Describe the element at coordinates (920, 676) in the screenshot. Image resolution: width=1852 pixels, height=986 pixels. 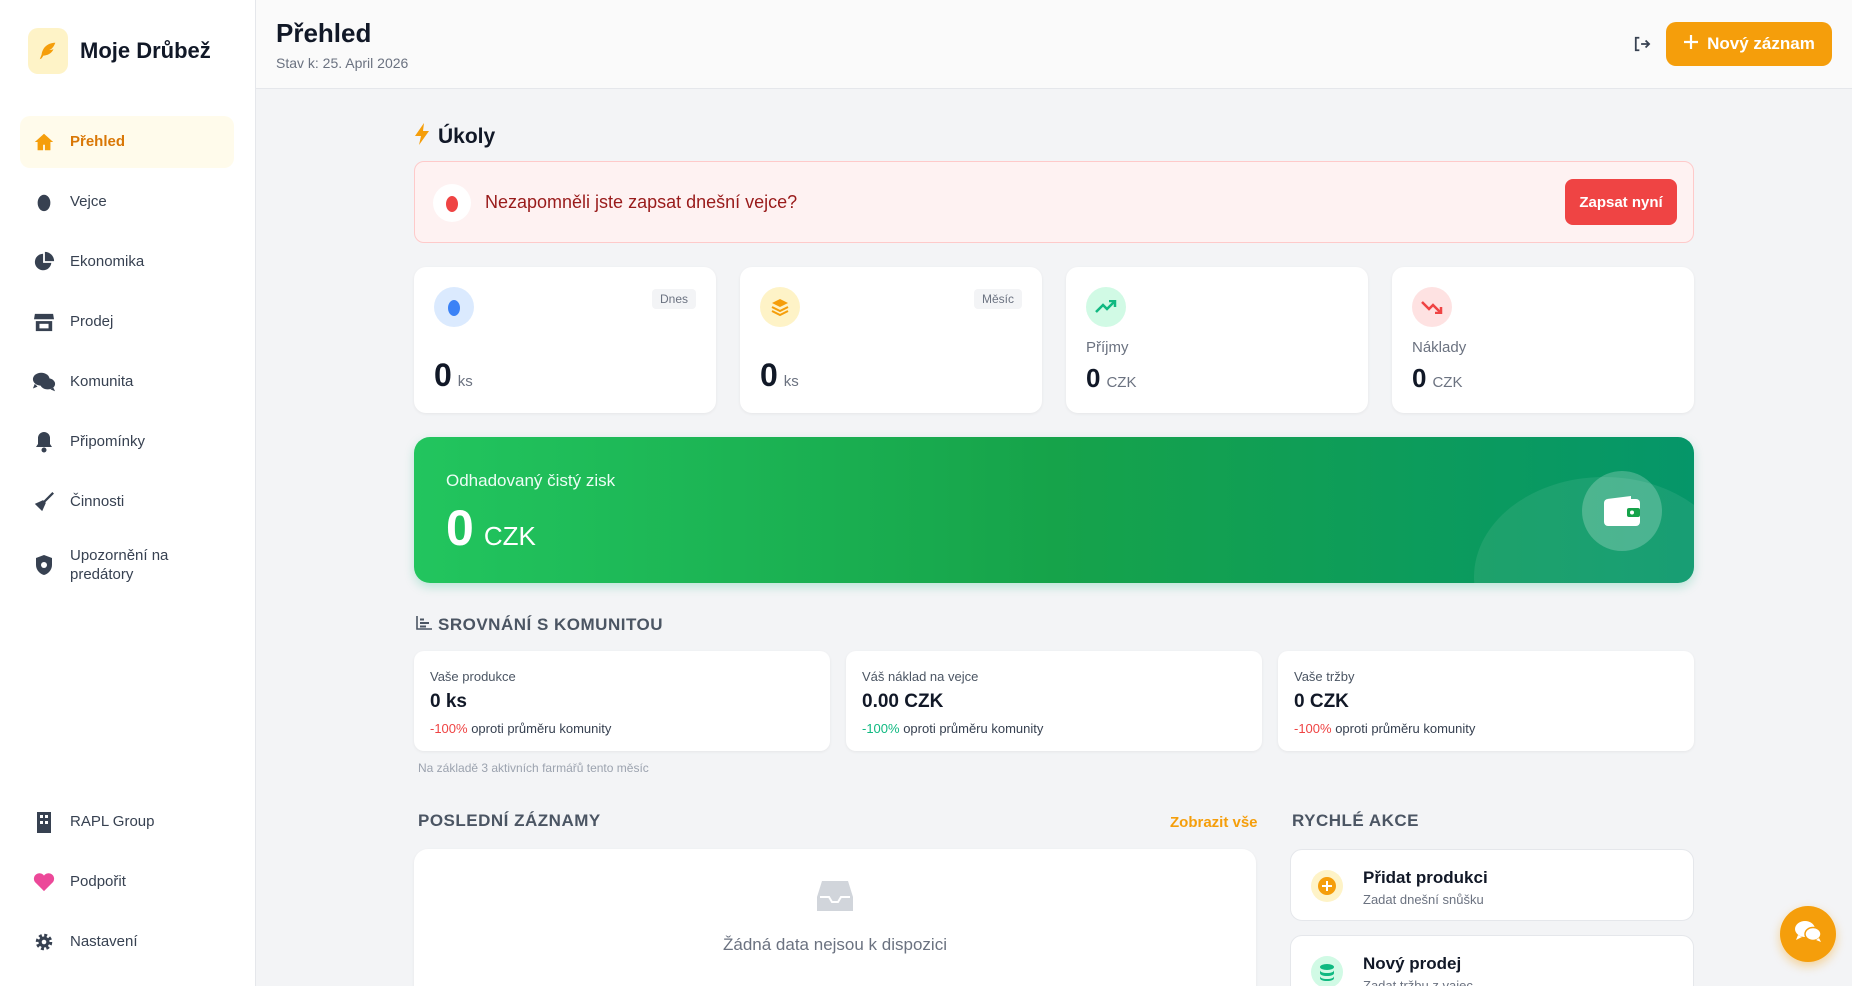
I see `comparison-label: Váš náklad na vejce` at that location.